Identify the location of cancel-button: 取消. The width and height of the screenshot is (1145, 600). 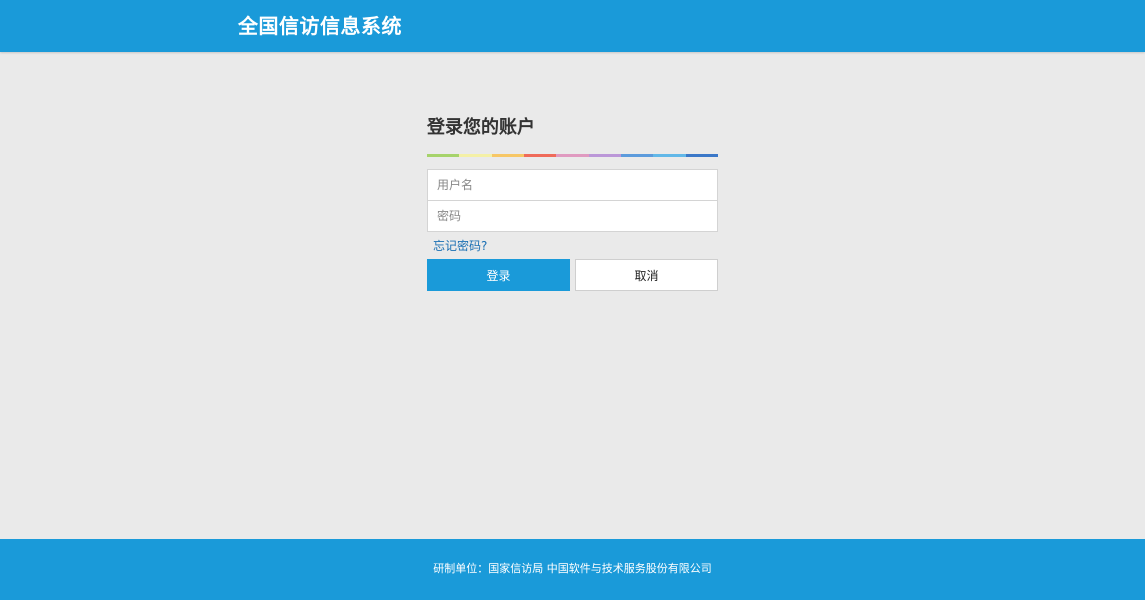
(646, 275).